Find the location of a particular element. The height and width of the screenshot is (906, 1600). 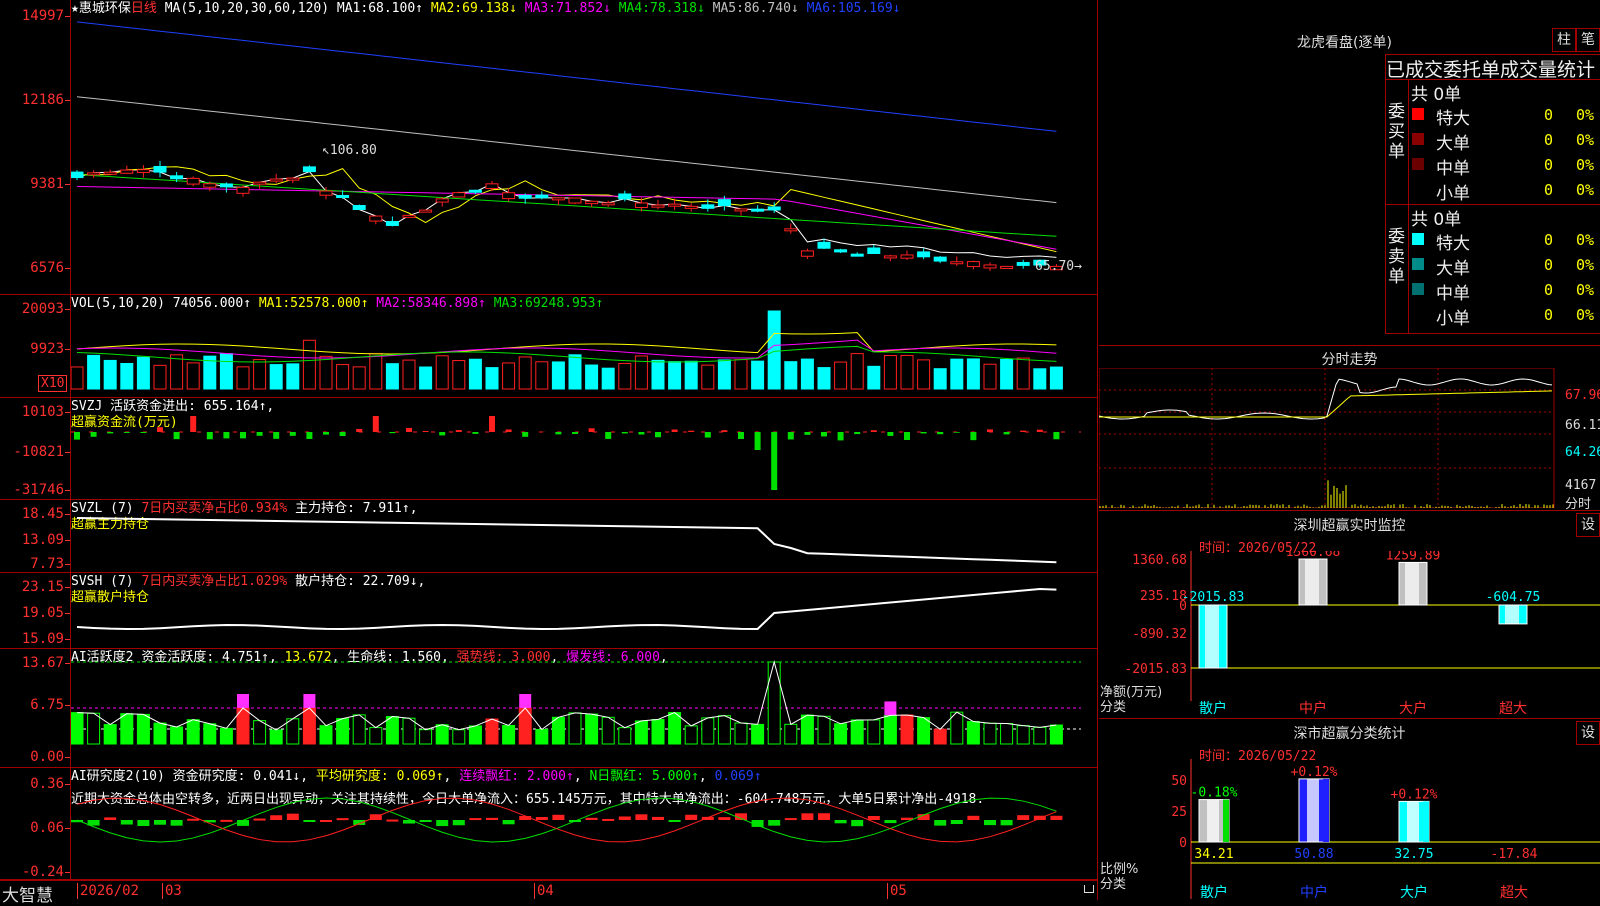

intraday-vol-label: 4167 is located at coordinates (1580, 485).